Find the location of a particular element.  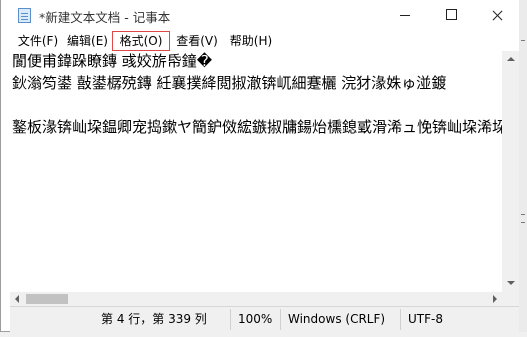

notepad-icon is located at coordinates (24, 15).